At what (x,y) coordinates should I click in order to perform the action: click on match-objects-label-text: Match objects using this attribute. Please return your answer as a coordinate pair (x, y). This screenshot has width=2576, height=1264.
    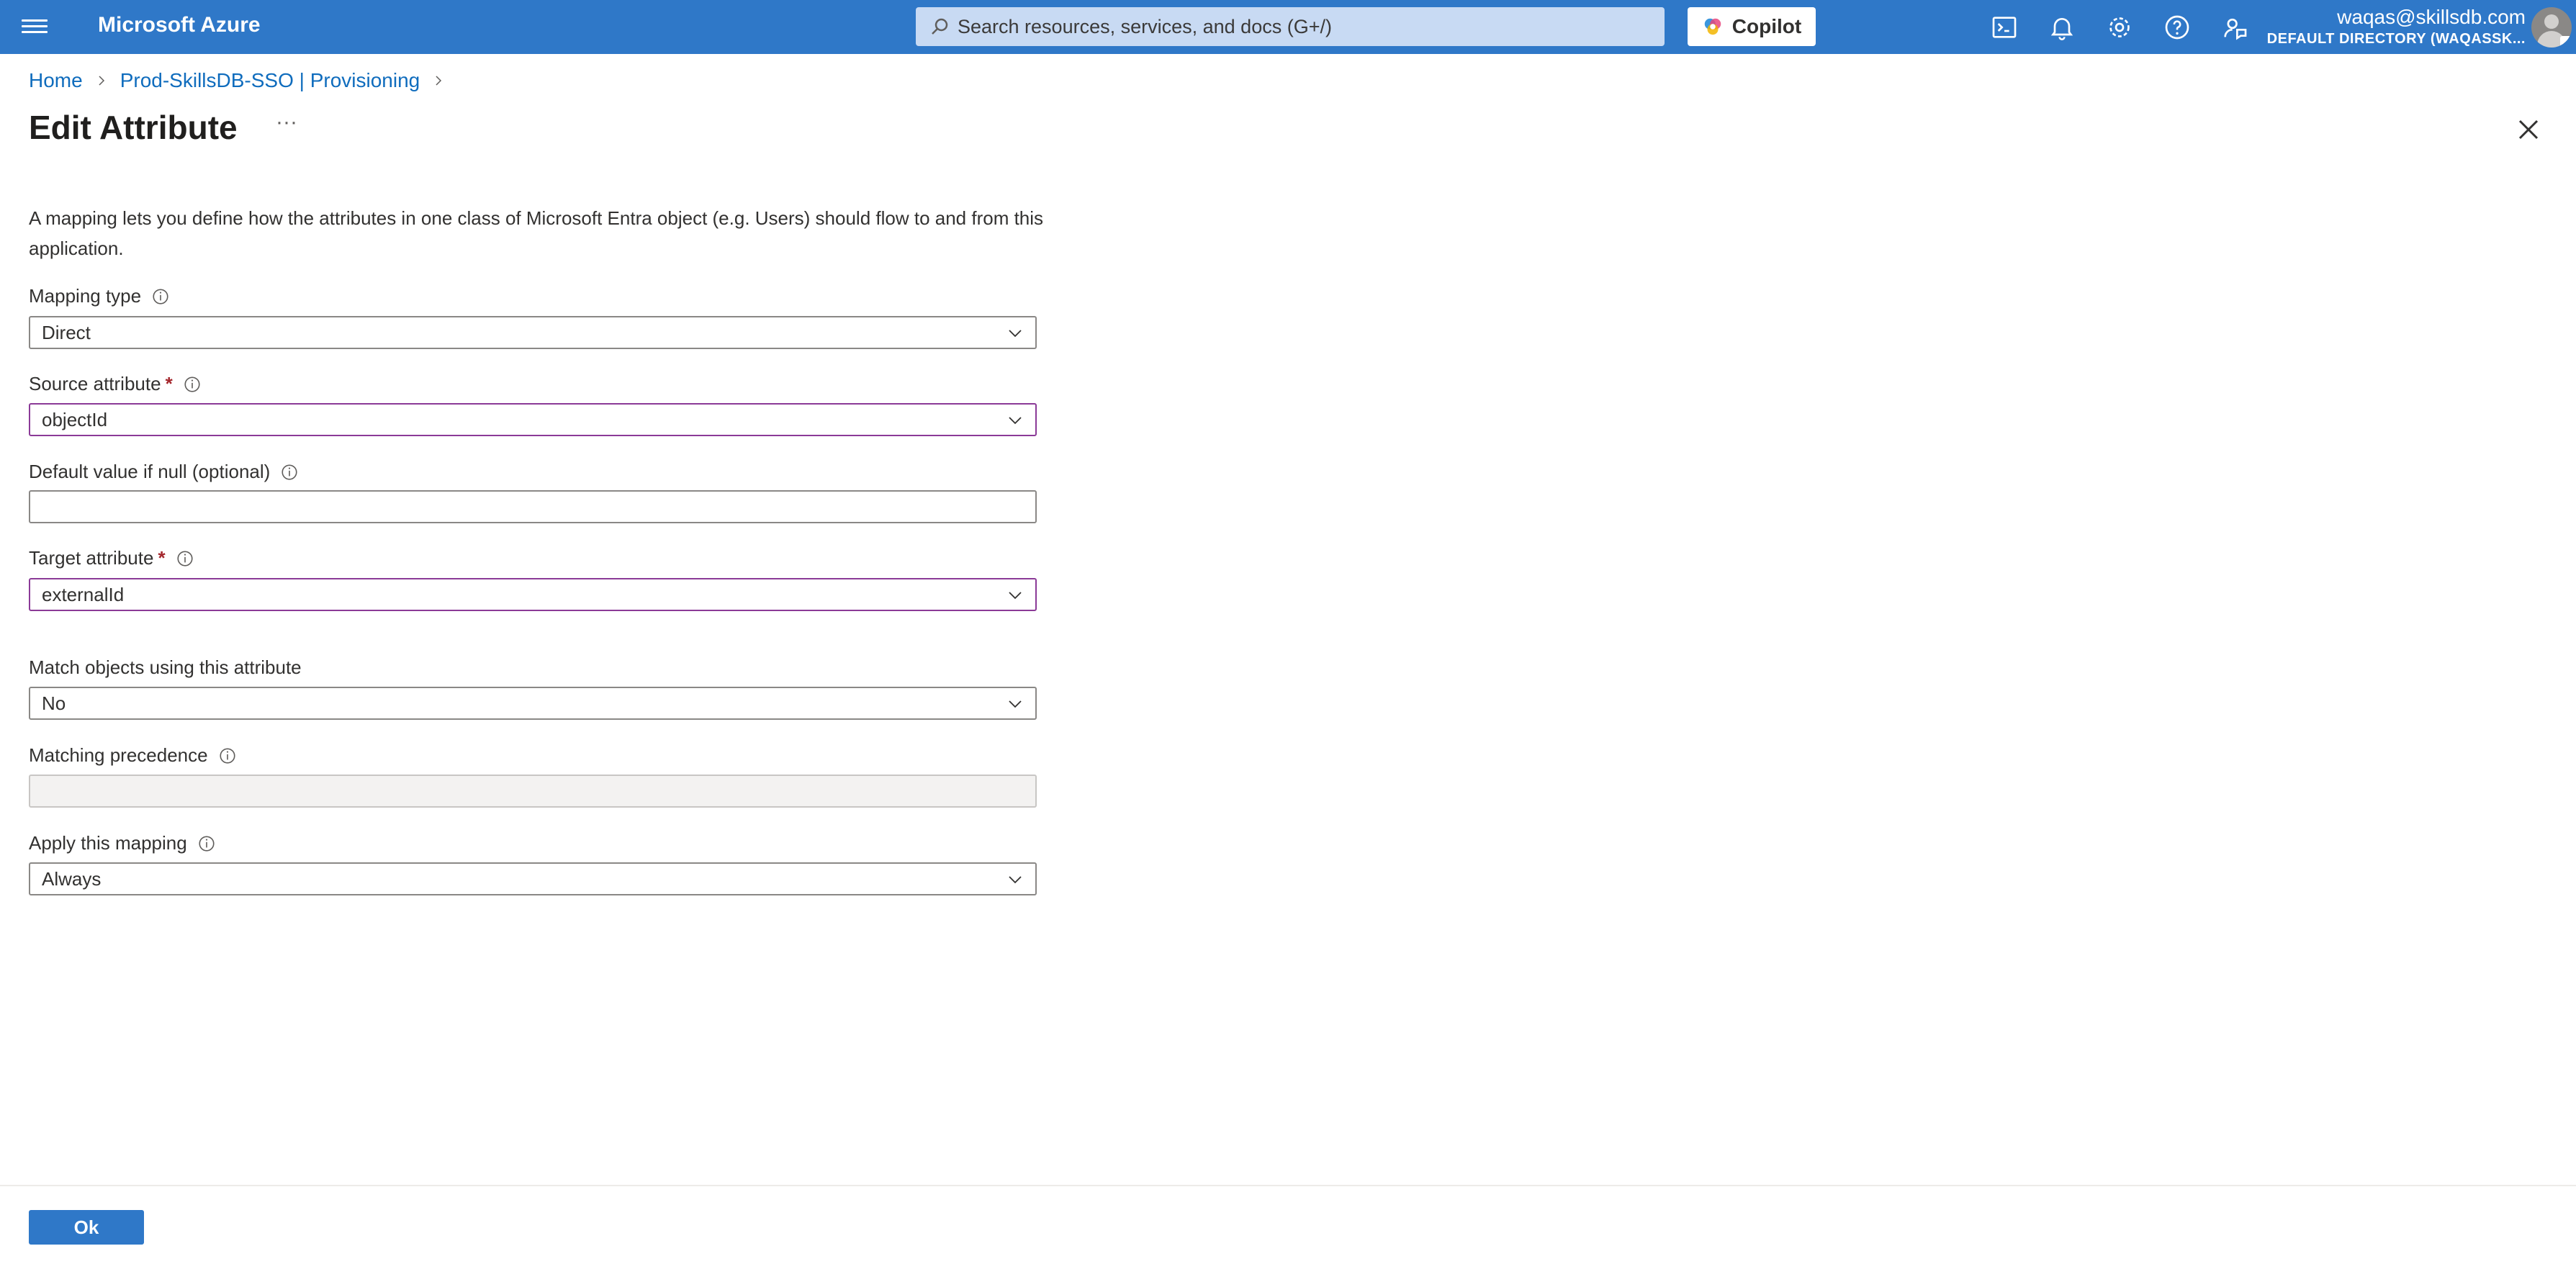
    Looking at the image, I should click on (165, 667).